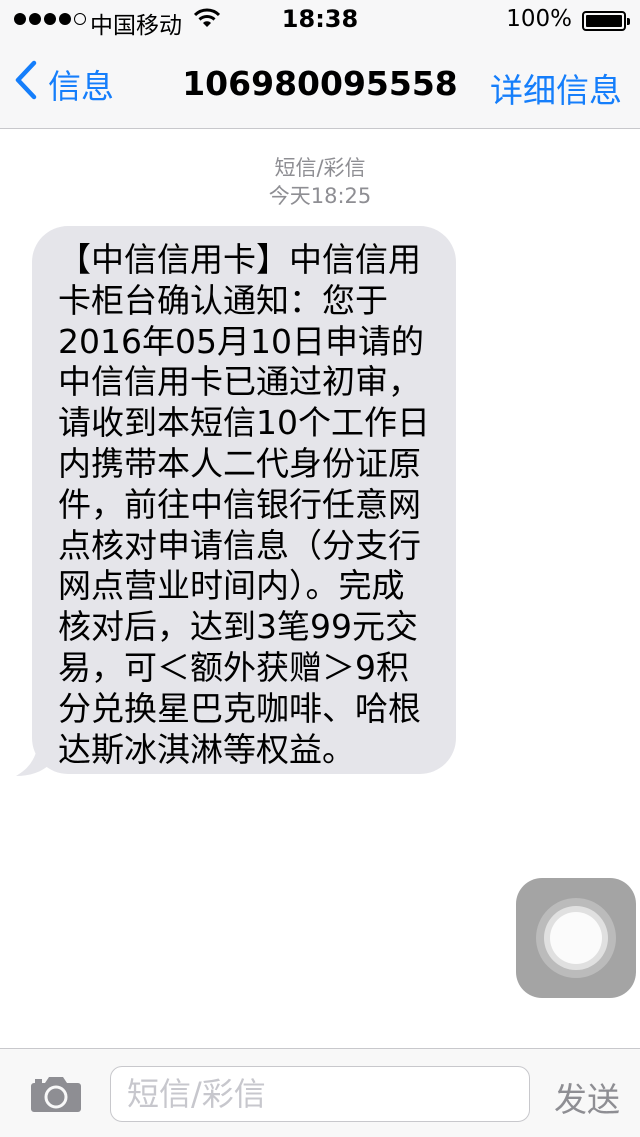  I want to click on message-line: 卡柜台确认通知：您于, so click(223, 300).